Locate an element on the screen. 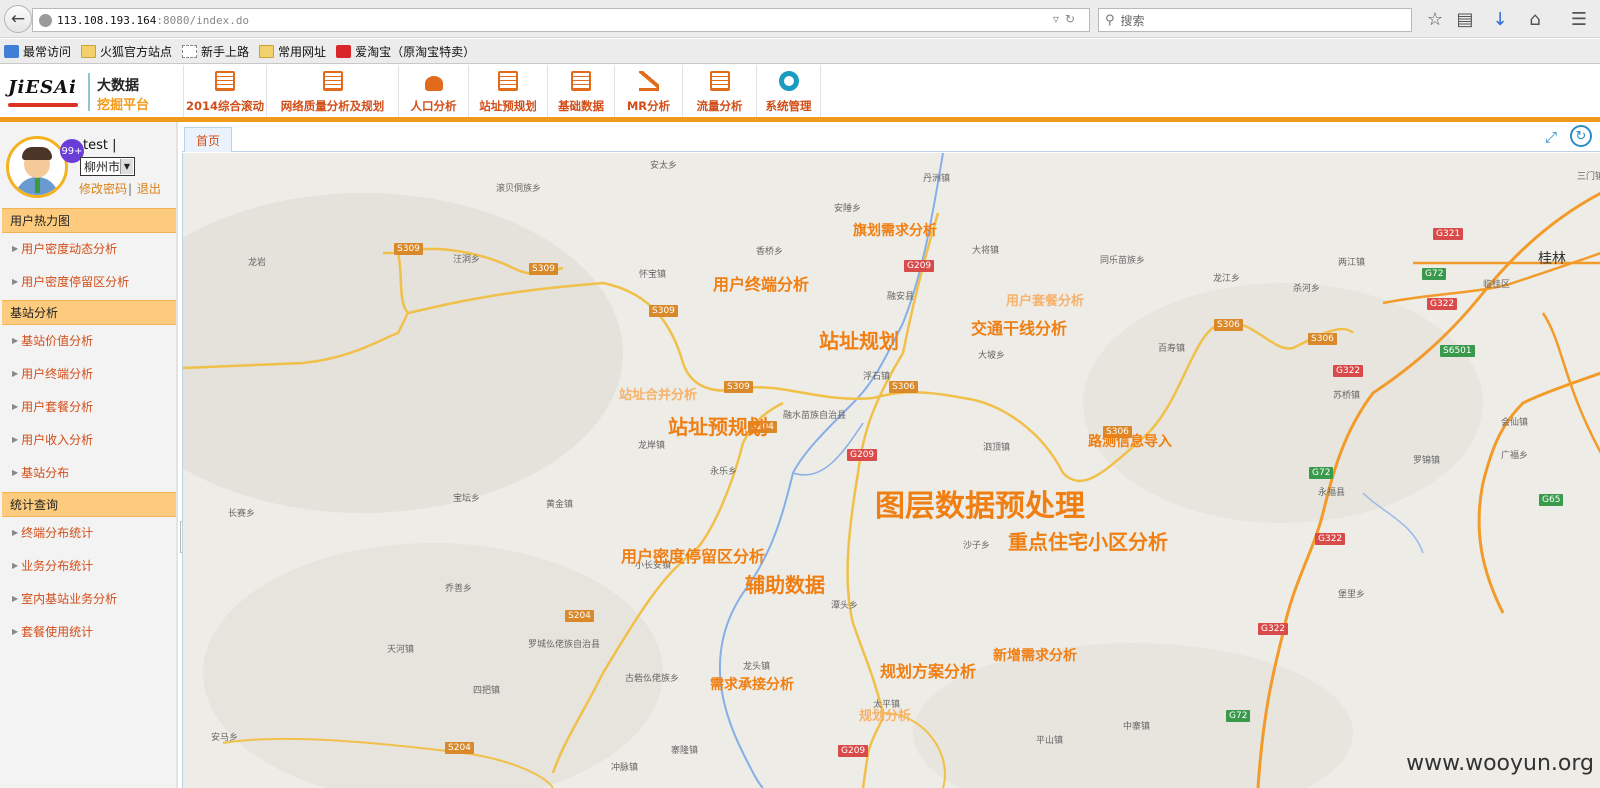  menu-item-income: ▶ 用户收入分析 is located at coordinates (89, 439).